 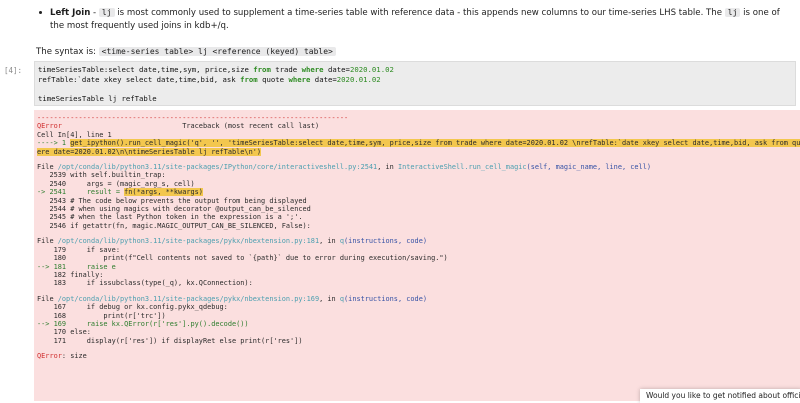 I want to click on traceback-line: 182 finally:, so click(x=70, y=274).